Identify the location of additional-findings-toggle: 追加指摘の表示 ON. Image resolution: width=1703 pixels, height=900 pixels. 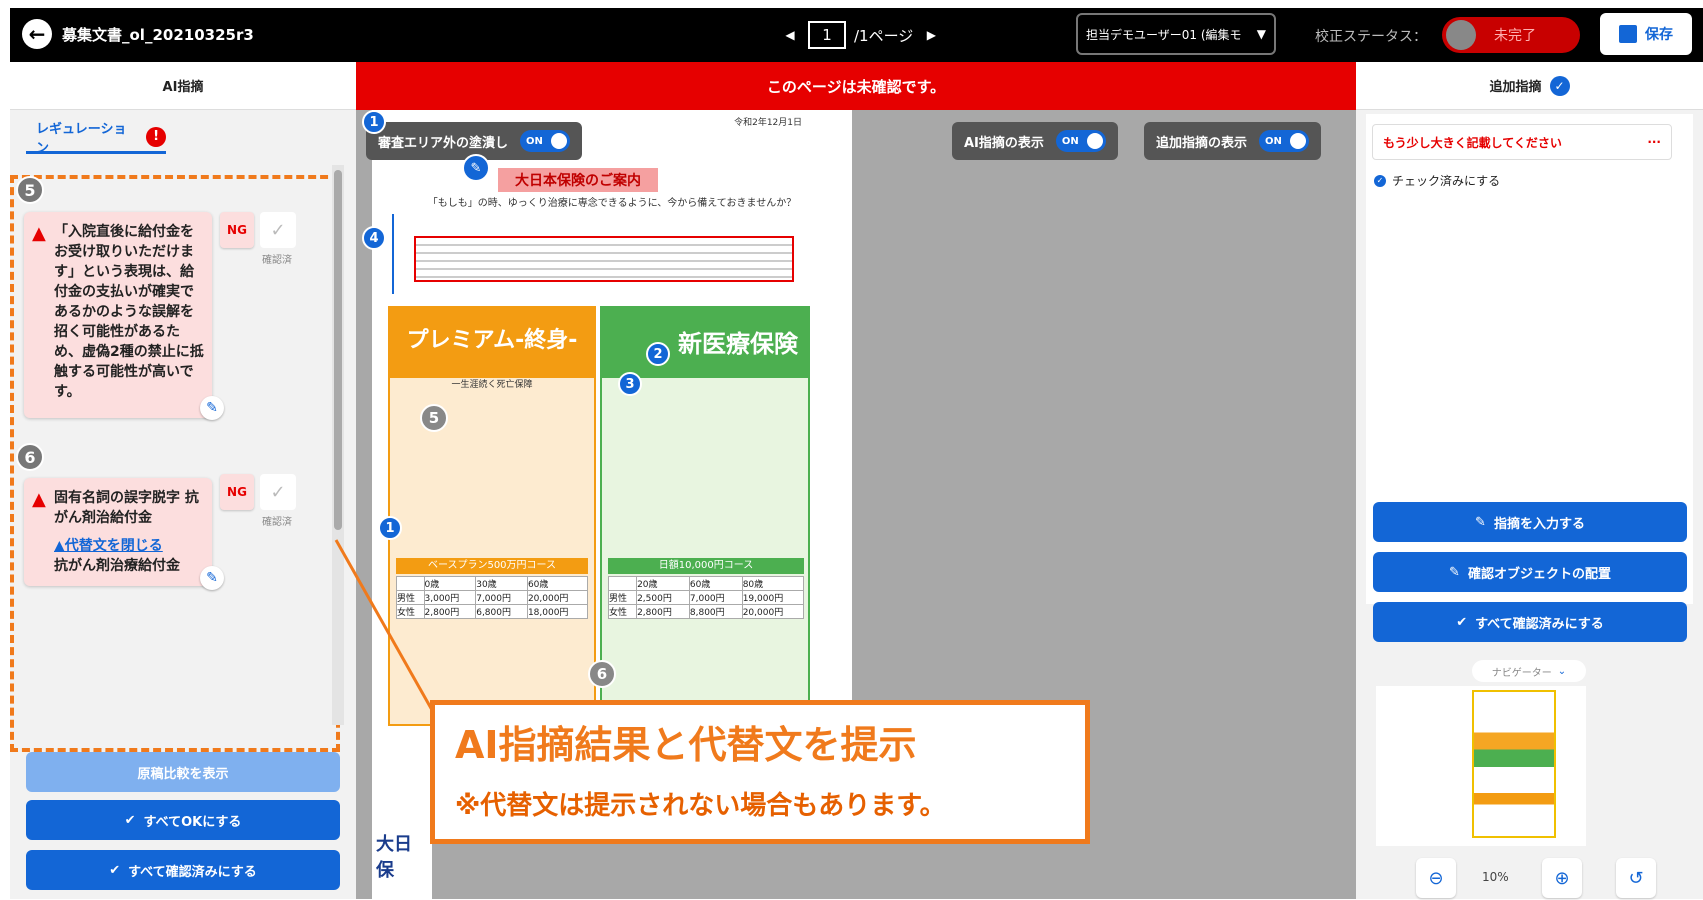
(1233, 141).